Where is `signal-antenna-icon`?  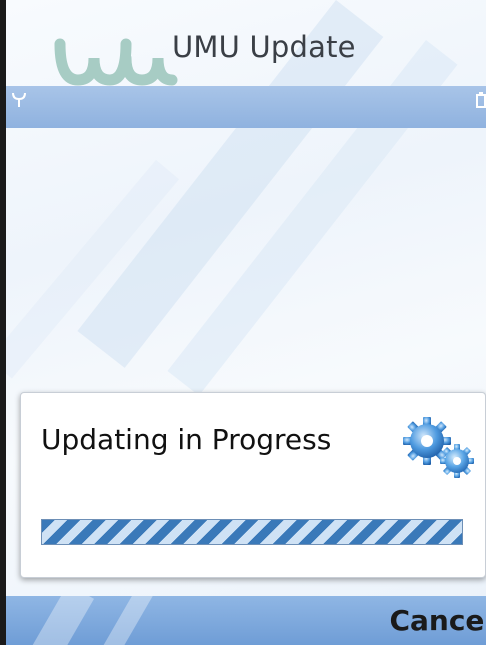
signal-antenna-icon is located at coordinates (19, 99).